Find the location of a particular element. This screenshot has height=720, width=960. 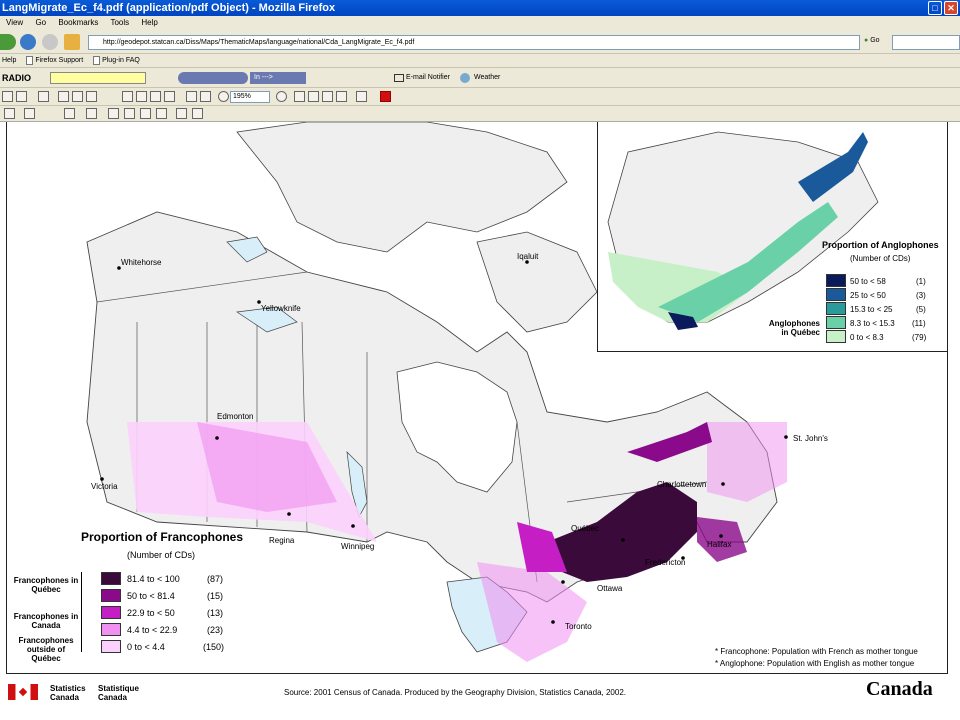

city-label: Yellowknife is located at coordinates (281, 308).